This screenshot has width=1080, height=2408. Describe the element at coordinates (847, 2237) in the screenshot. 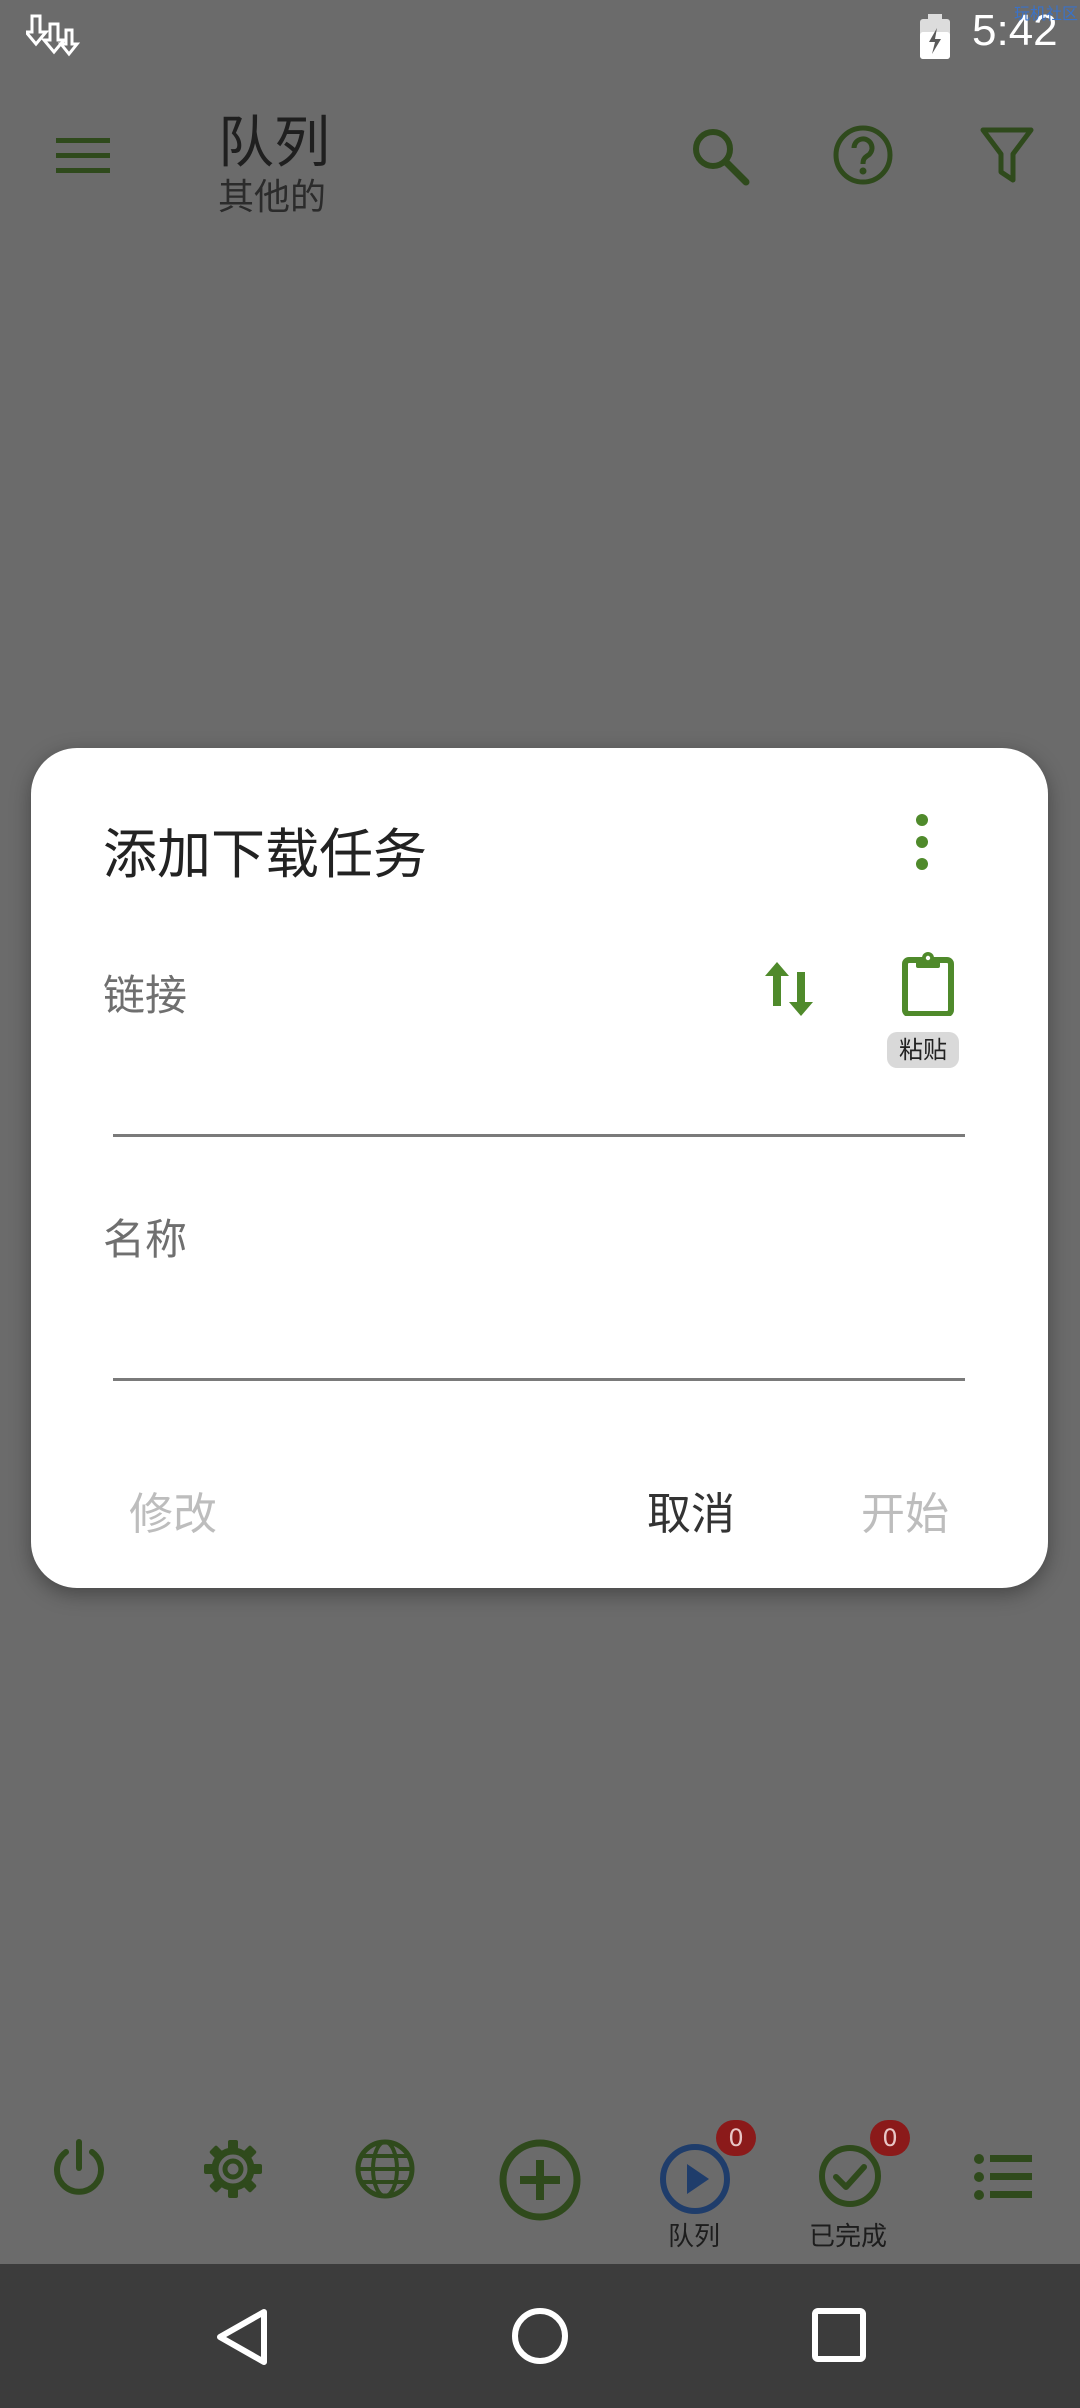

I see `completed-tab-label: 已完成` at that location.